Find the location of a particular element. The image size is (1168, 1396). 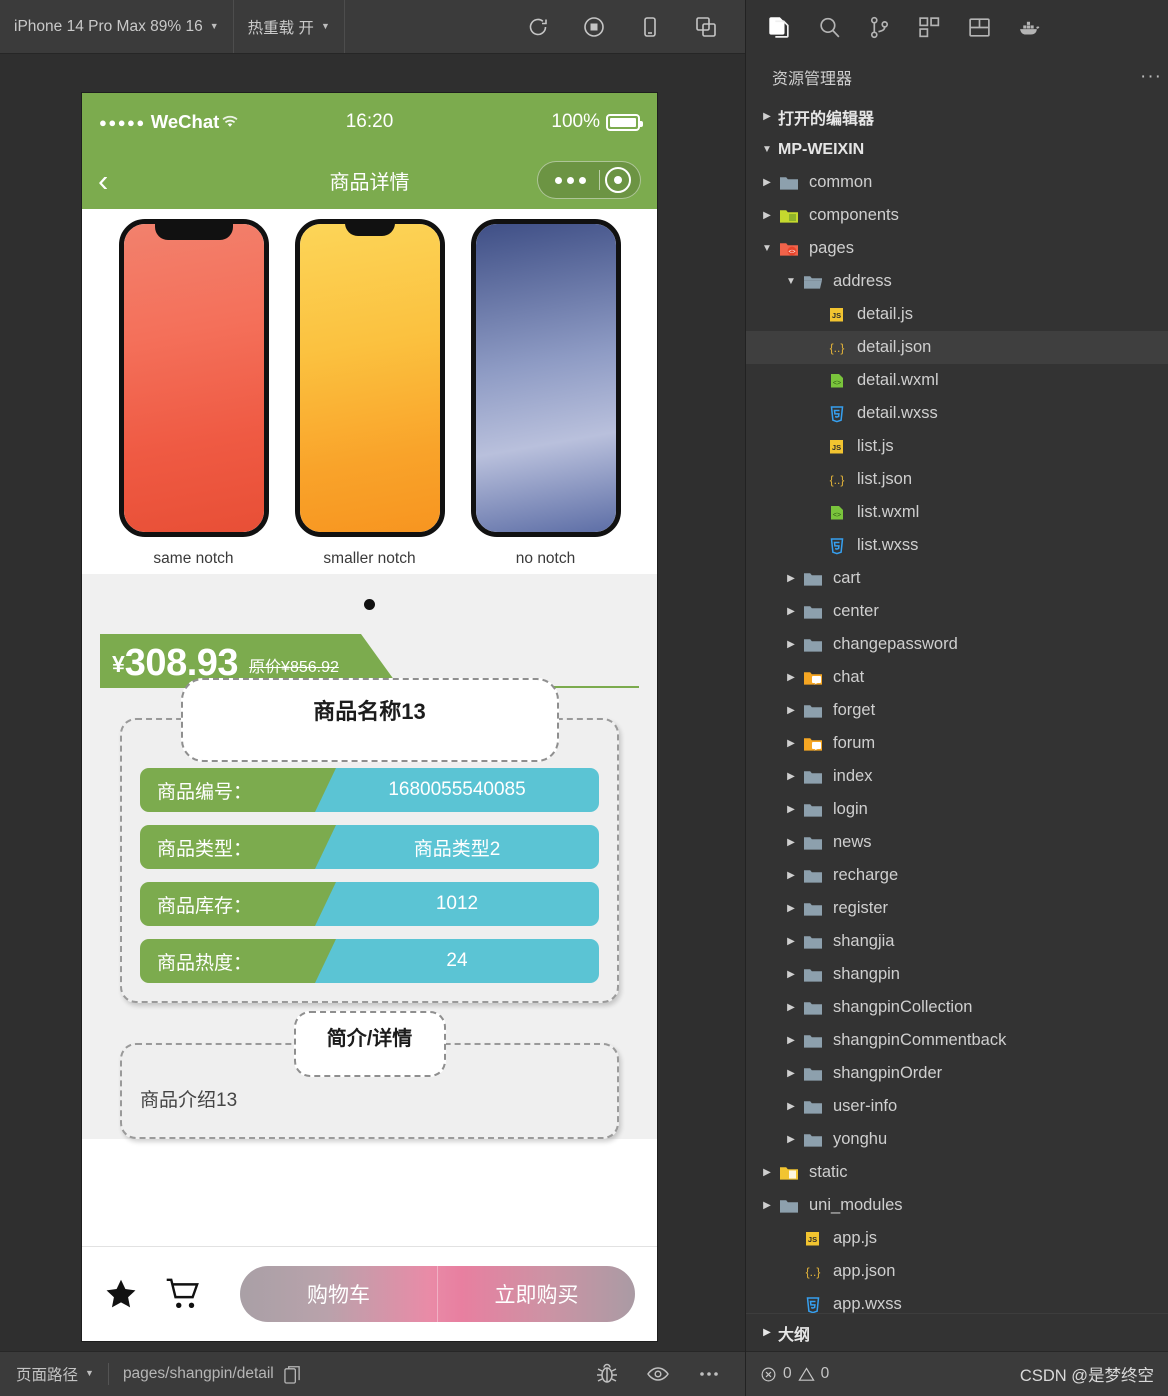

tree-item-app-js: JS app.js is located at coordinates (957, 1238).